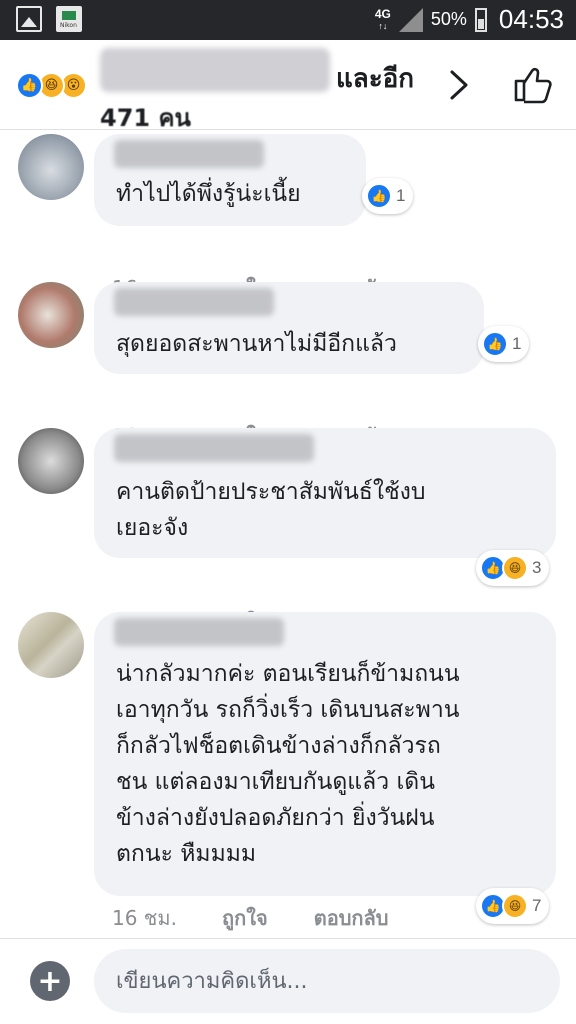  I want to click on signal-icon, so click(410, 19).